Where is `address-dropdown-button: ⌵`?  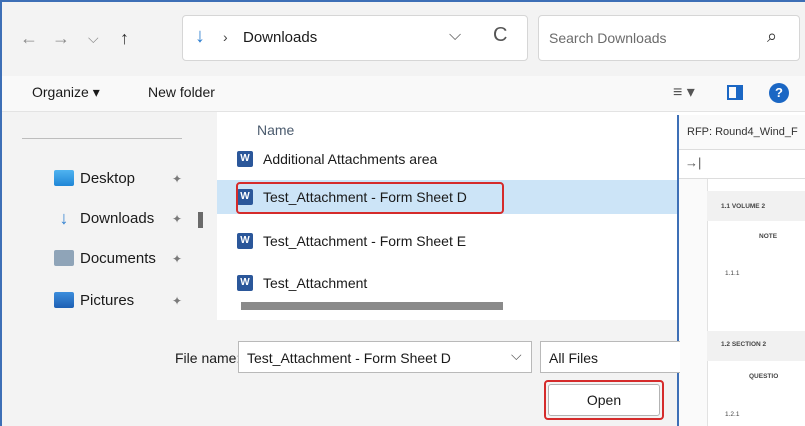 address-dropdown-button: ⌵ is located at coordinates (455, 36).